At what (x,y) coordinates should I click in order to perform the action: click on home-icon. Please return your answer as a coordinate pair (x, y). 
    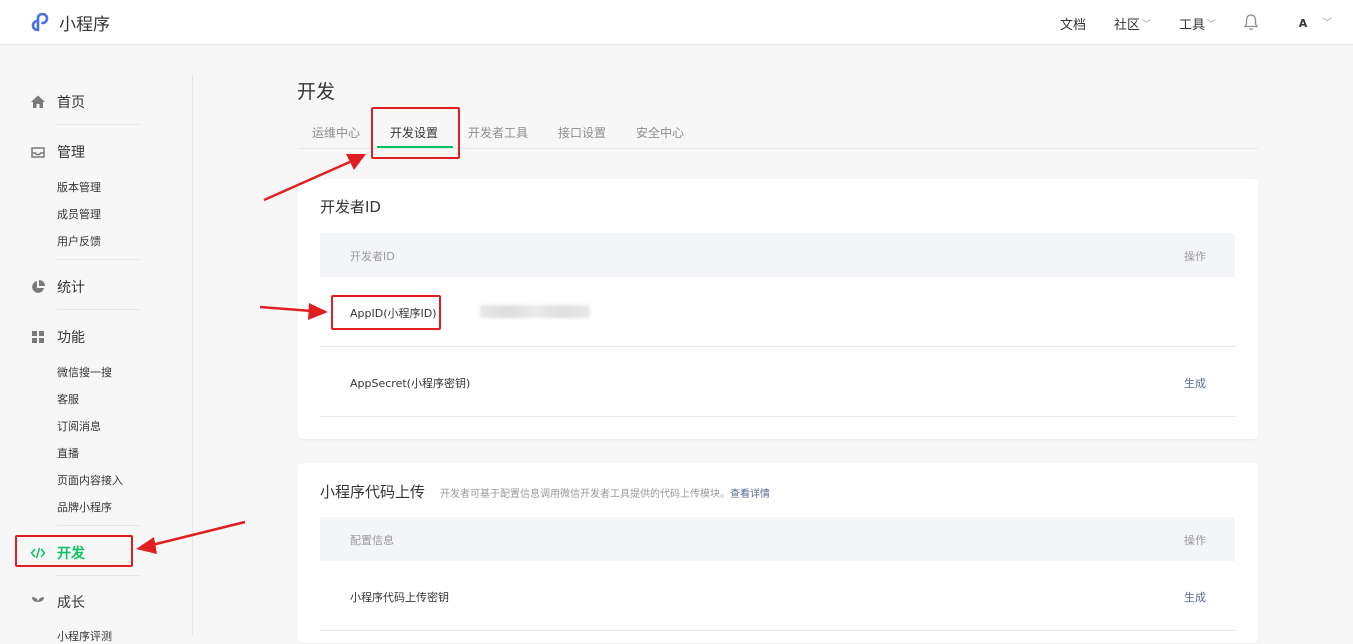
    Looking at the image, I should click on (38, 102).